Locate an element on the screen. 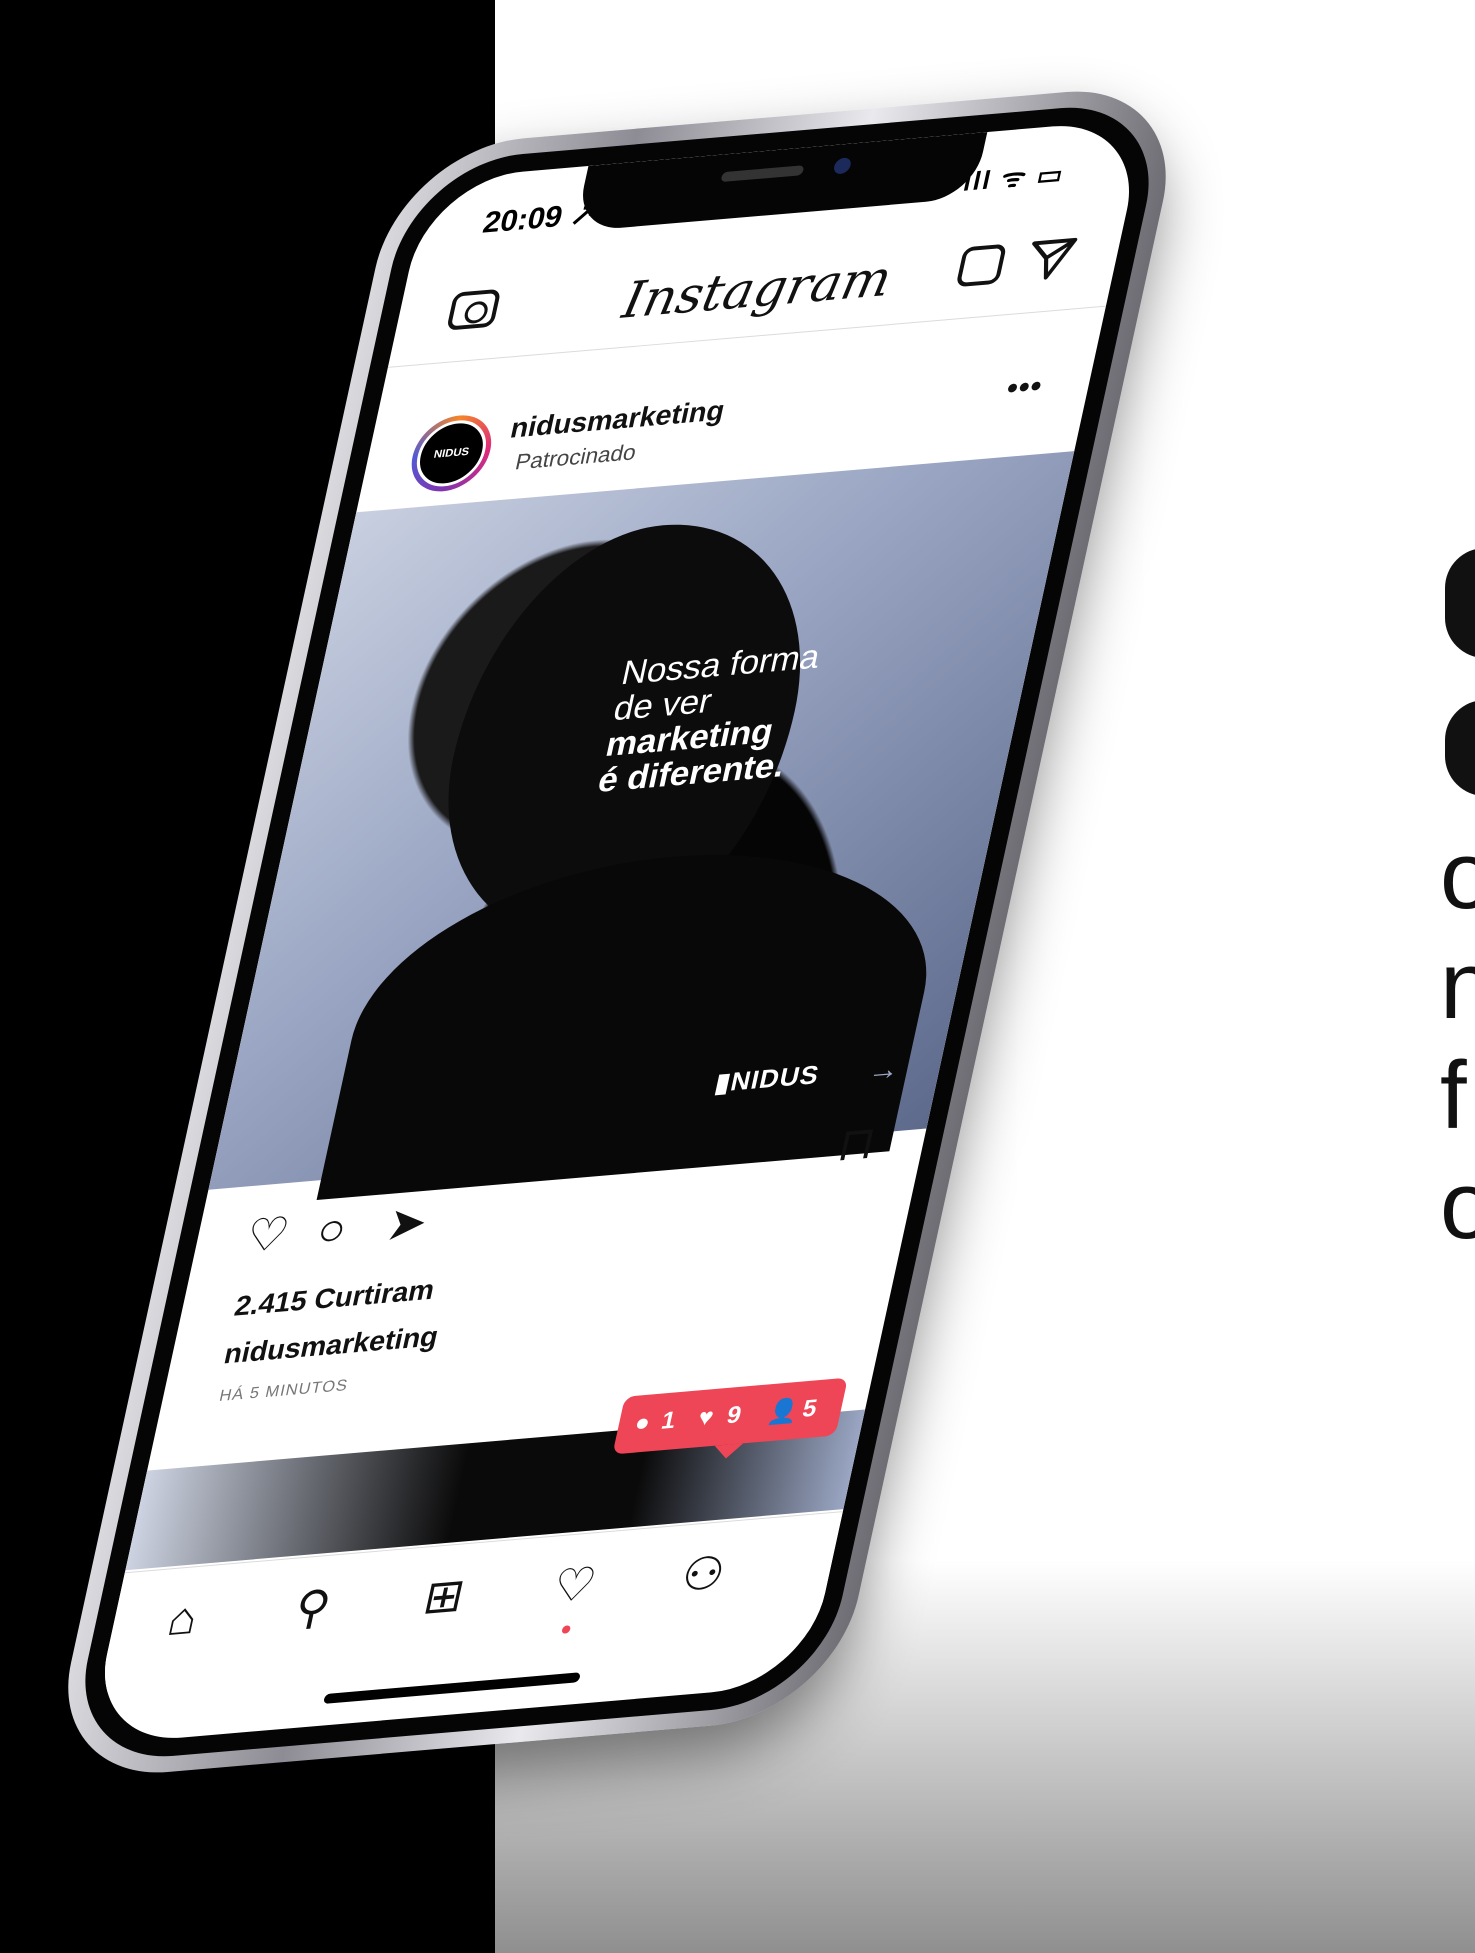  caption-username: nidusmarketing is located at coordinates (331, 1345).